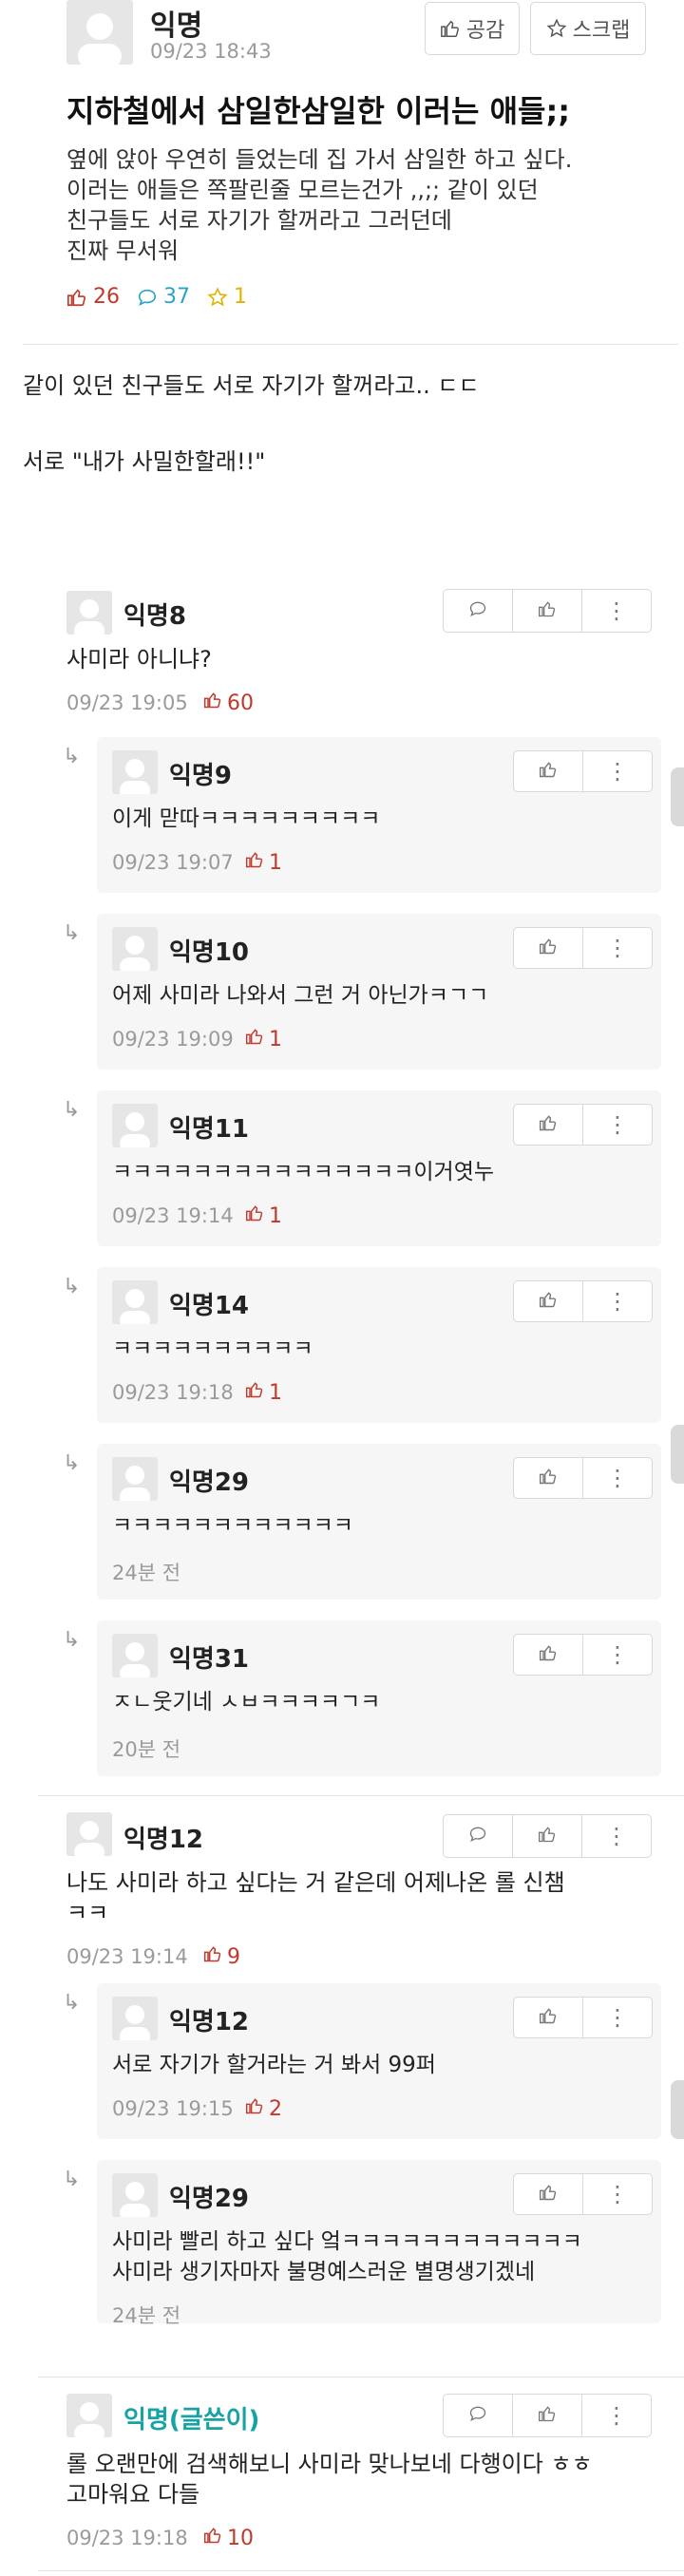 The height and width of the screenshot is (2576, 684). What do you see at coordinates (209, 1129) in the screenshot?
I see `reply-author: 익명11` at bounding box center [209, 1129].